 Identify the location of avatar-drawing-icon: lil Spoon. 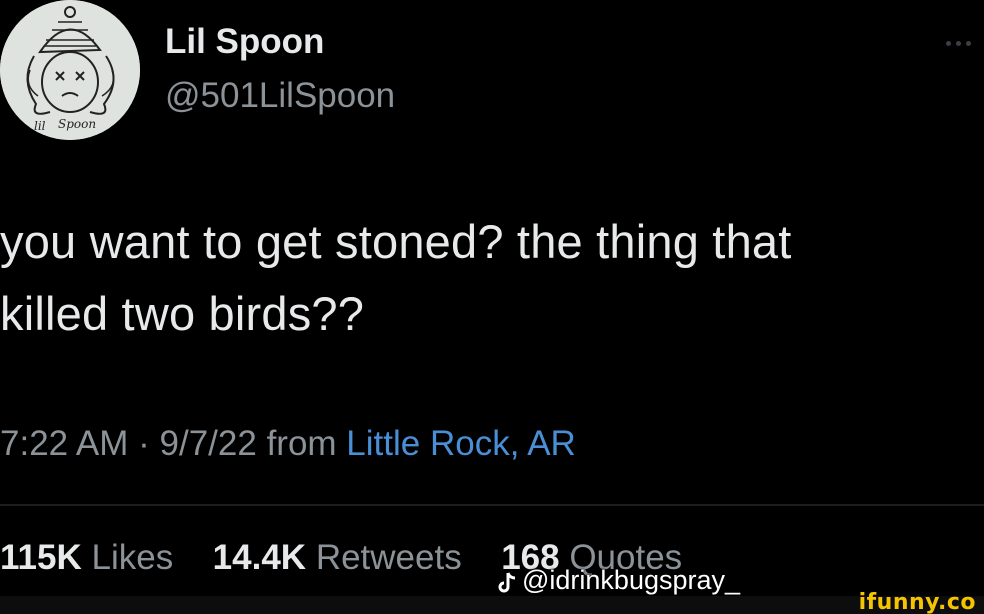
(70, 70).